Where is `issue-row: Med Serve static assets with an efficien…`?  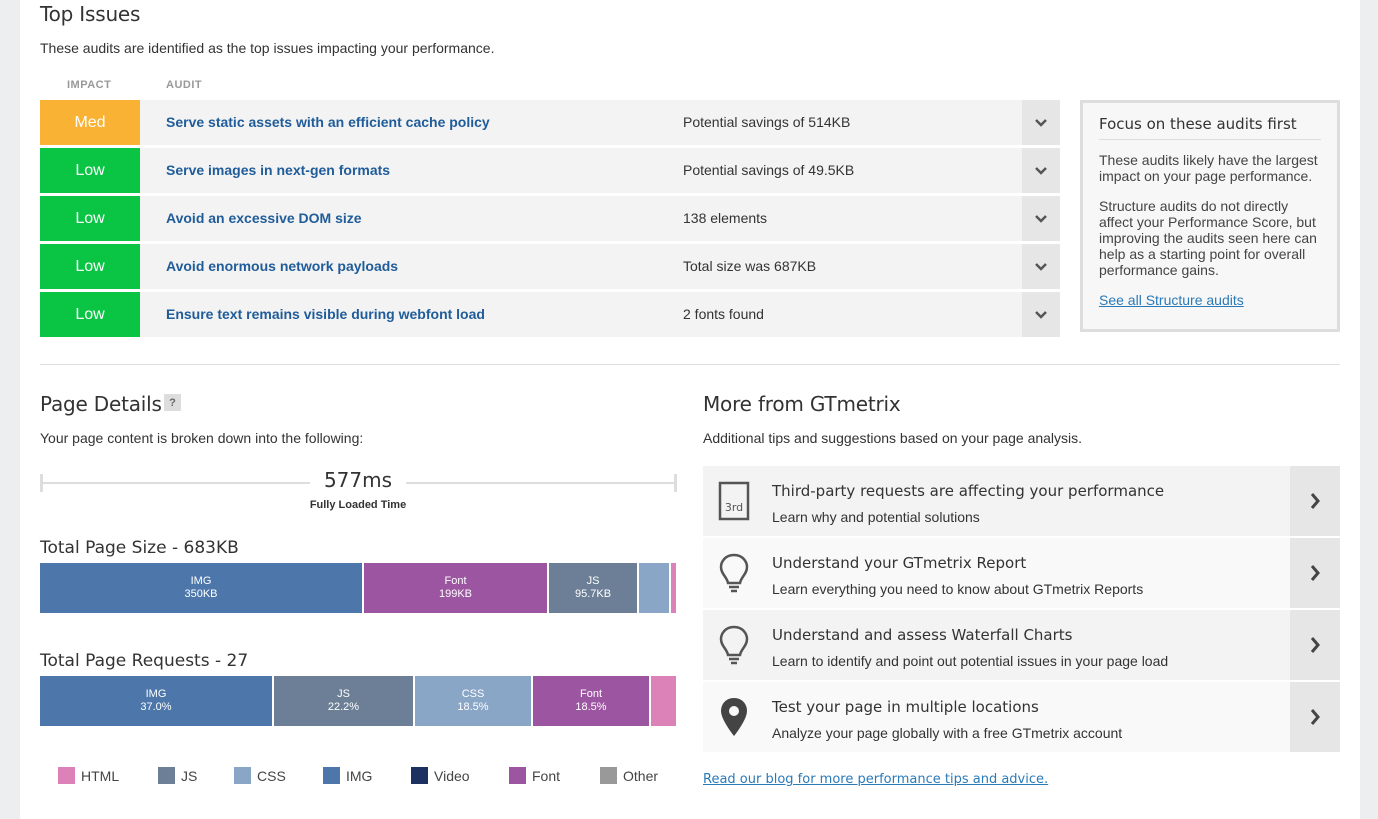 issue-row: Med Serve static assets with an efficien… is located at coordinates (550, 122).